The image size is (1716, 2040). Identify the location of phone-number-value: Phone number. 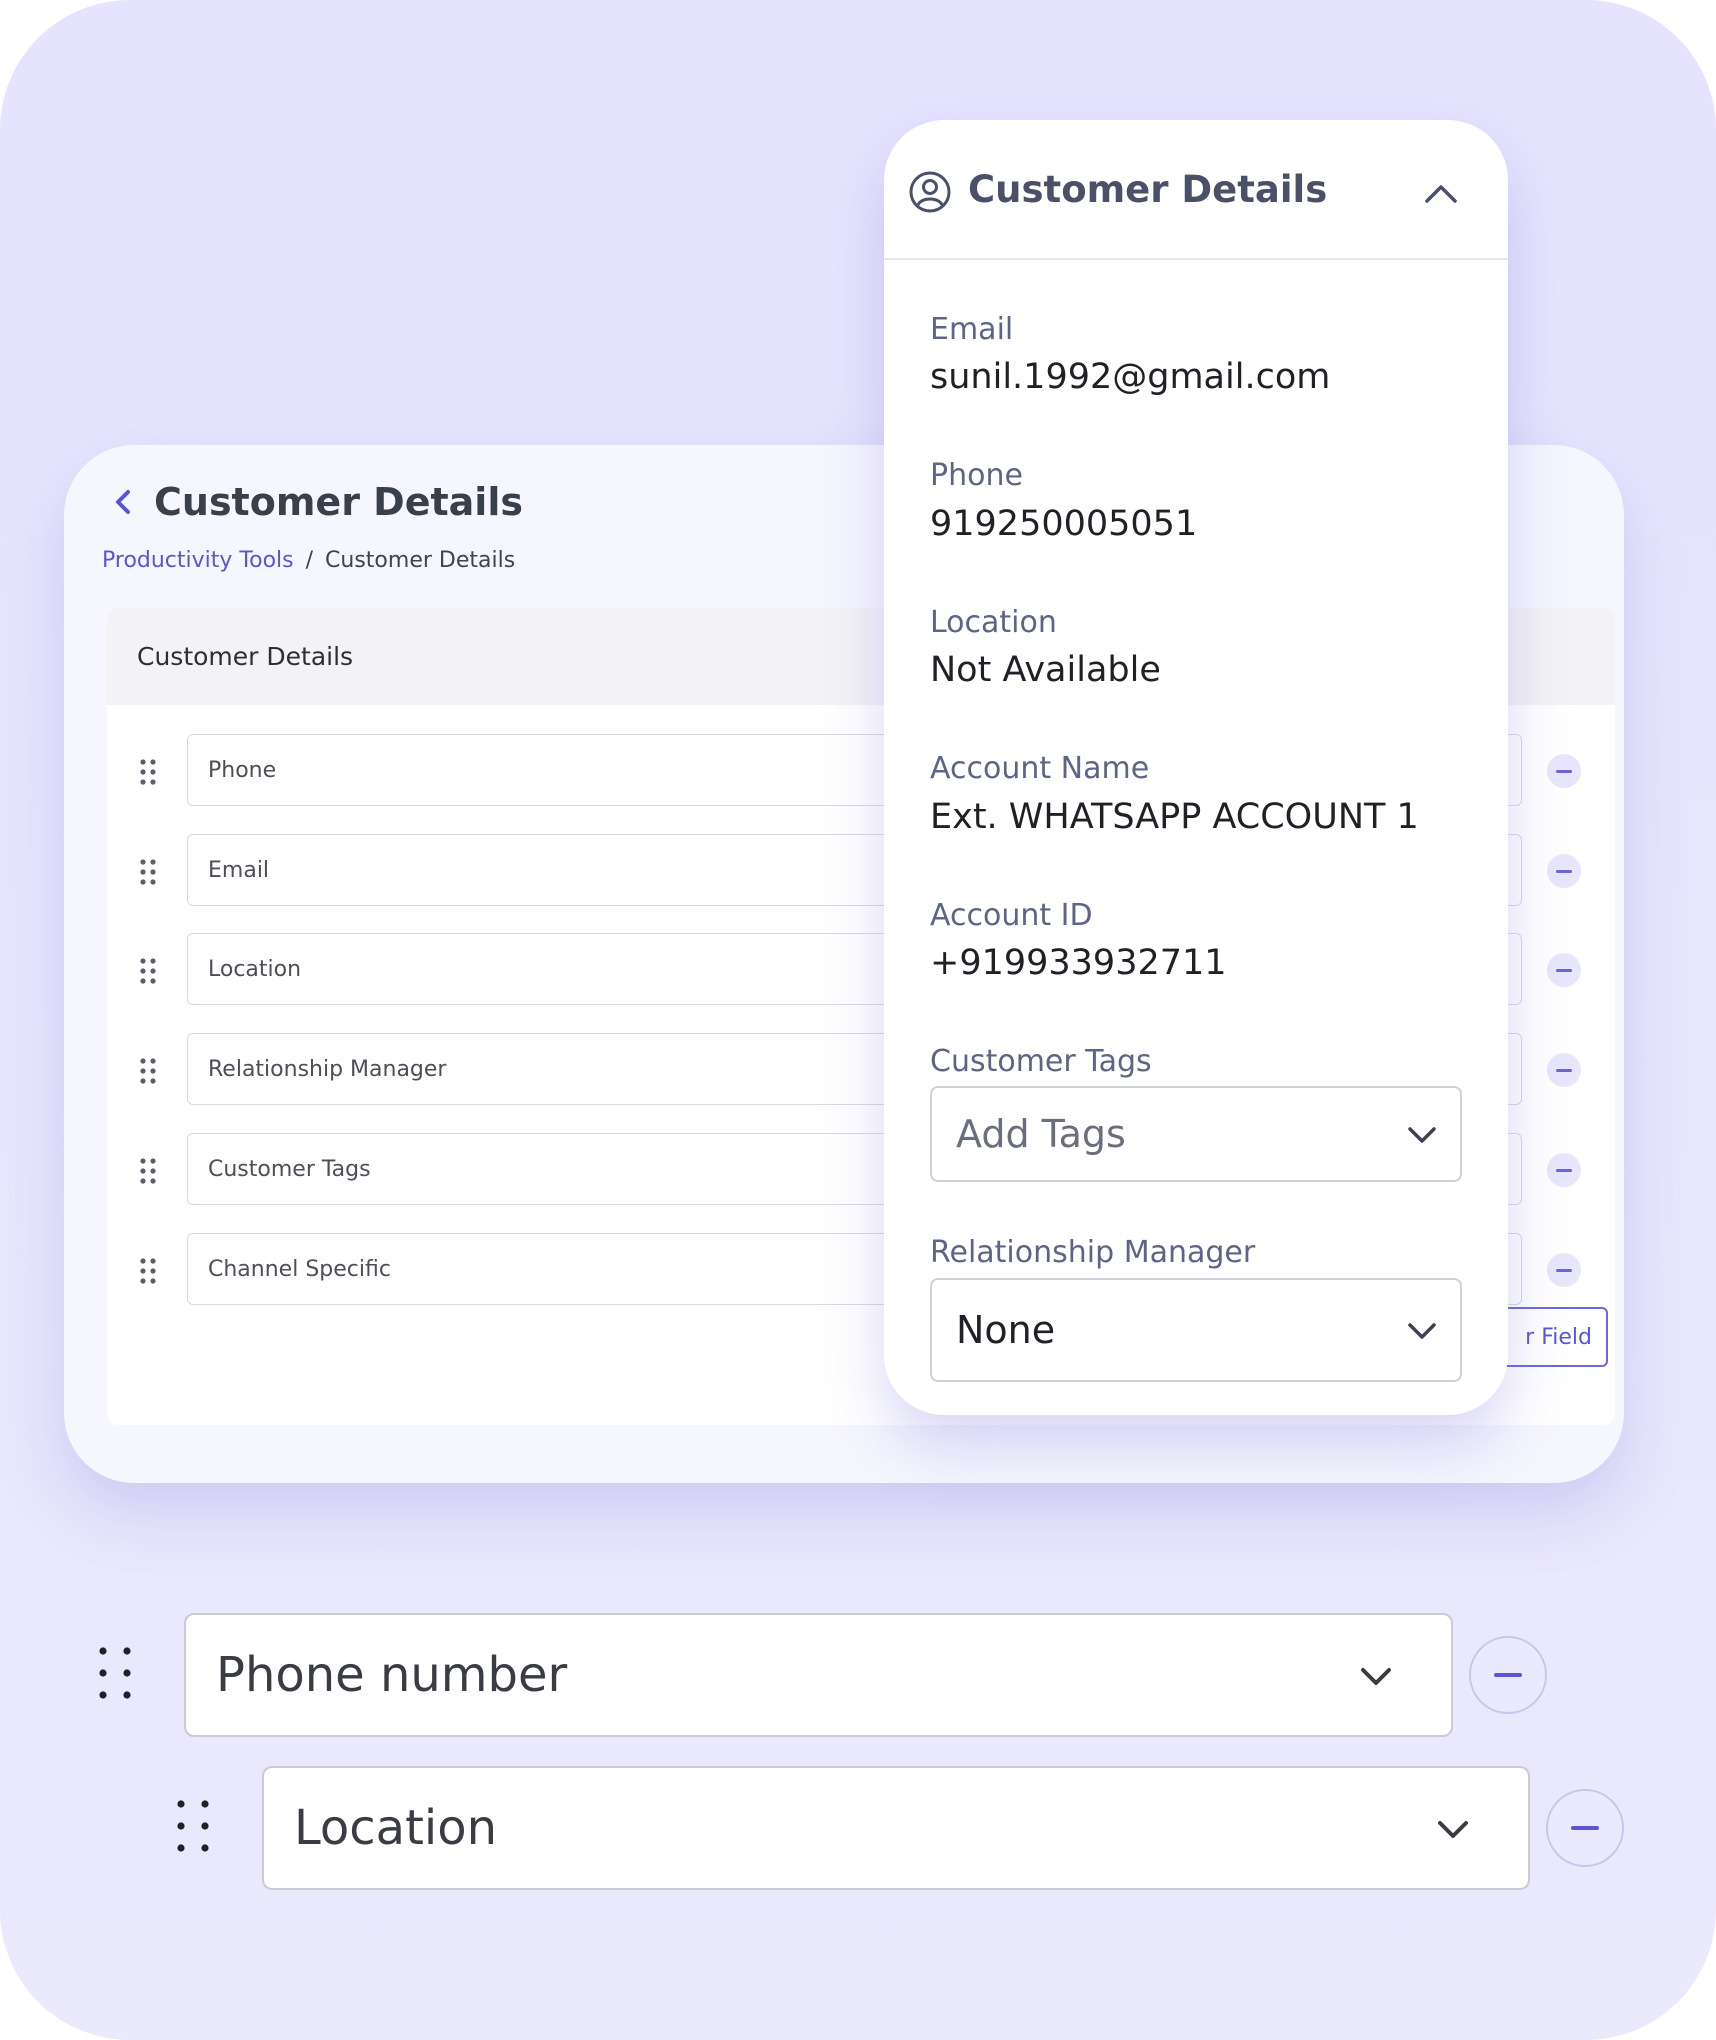
(392, 1675).